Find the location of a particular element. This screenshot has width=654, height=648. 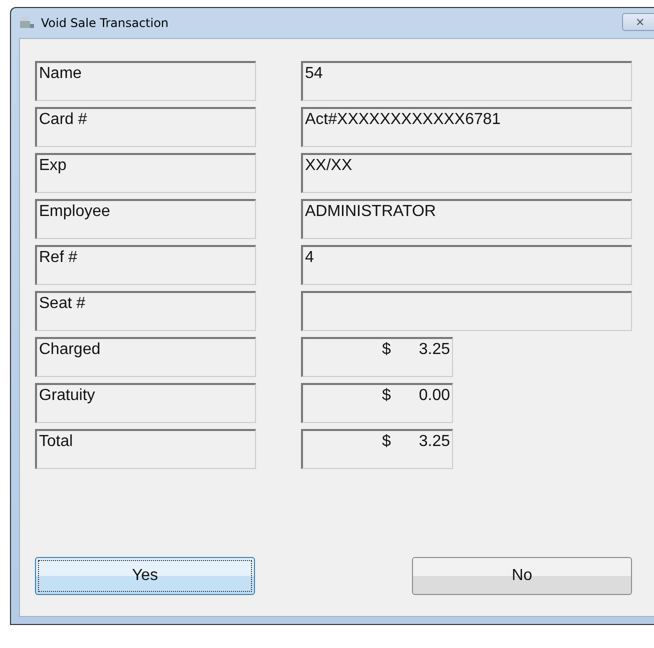

field-label: Ref # is located at coordinates (145, 265).